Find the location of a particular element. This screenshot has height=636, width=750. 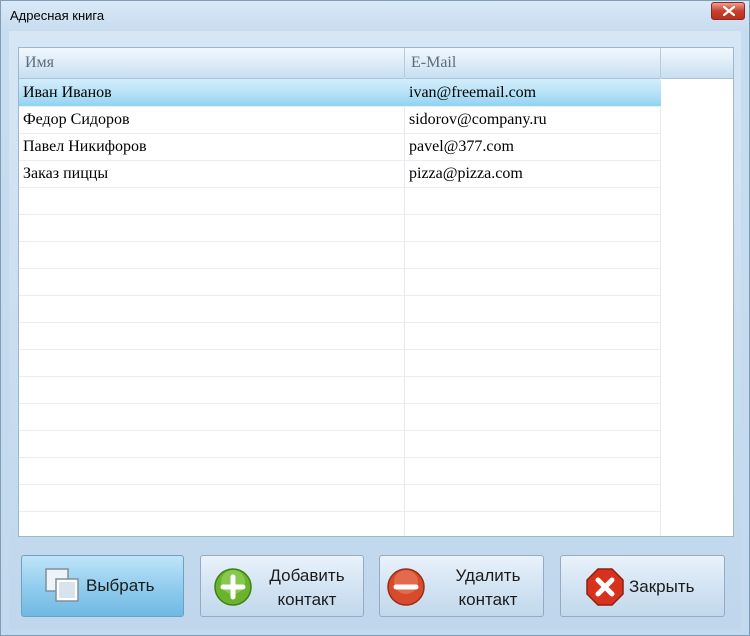

close-button: Закрыть is located at coordinates (642, 586).